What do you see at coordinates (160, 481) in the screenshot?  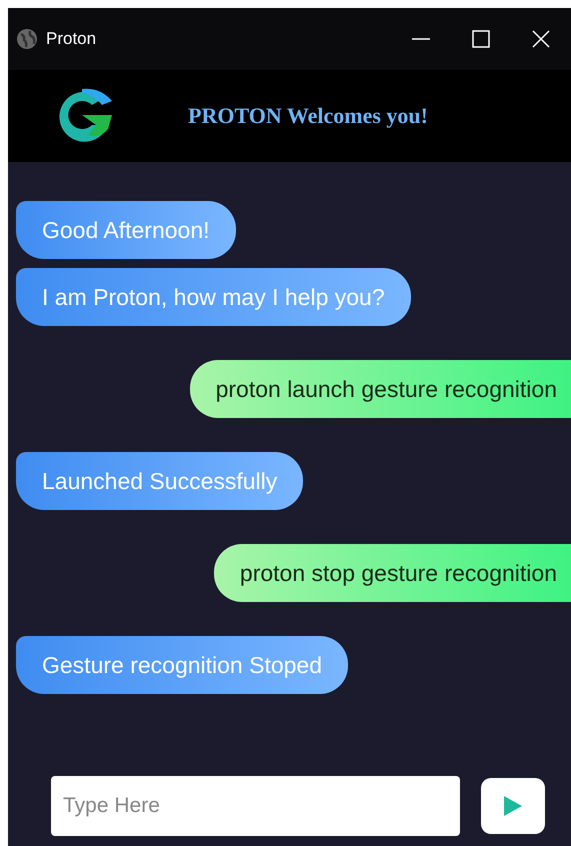 I see `bot-message: Launched Successfully` at bounding box center [160, 481].